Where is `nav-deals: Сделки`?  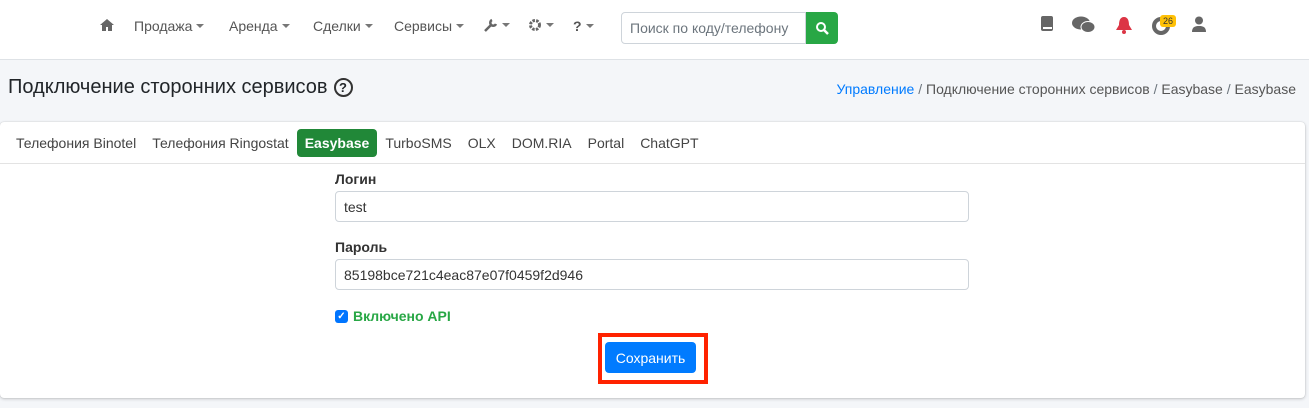 nav-deals: Сделки is located at coordinates (343, 26).